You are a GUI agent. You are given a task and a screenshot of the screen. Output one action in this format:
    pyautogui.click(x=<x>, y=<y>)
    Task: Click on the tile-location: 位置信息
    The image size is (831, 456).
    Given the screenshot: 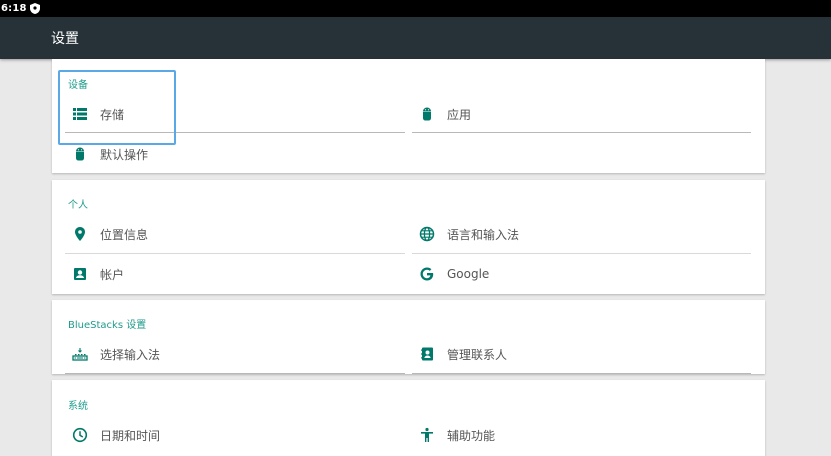 What is the action you would take?
    pyautogui.click(x=105, y=234)
    